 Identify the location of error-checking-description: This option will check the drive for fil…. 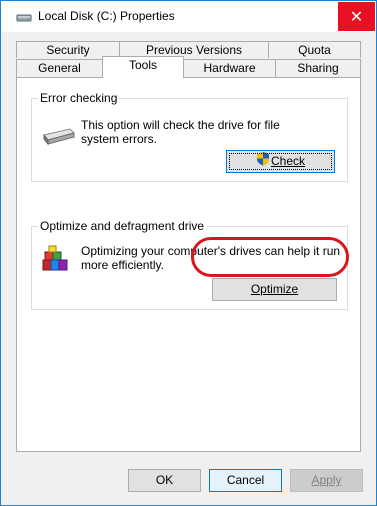
(180, 132).